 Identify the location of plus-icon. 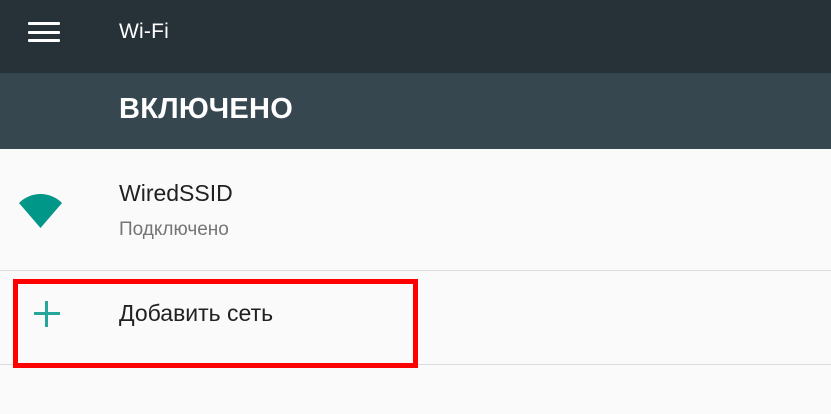
(47, 314).